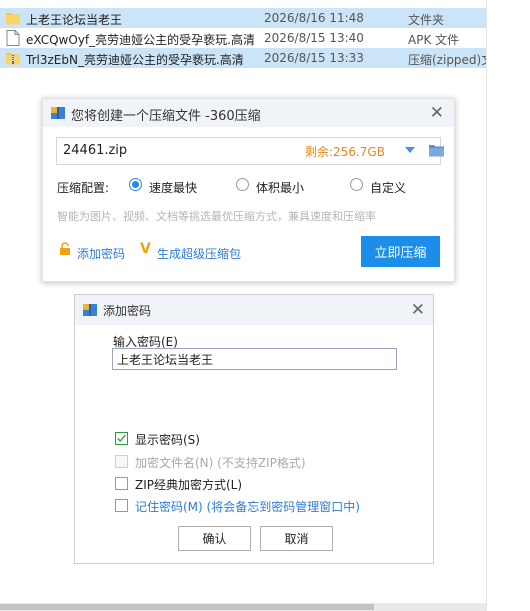  Describe the element at coordinates (121, 505) in the screenshot. I see `remember-password-checkbox` at that location.